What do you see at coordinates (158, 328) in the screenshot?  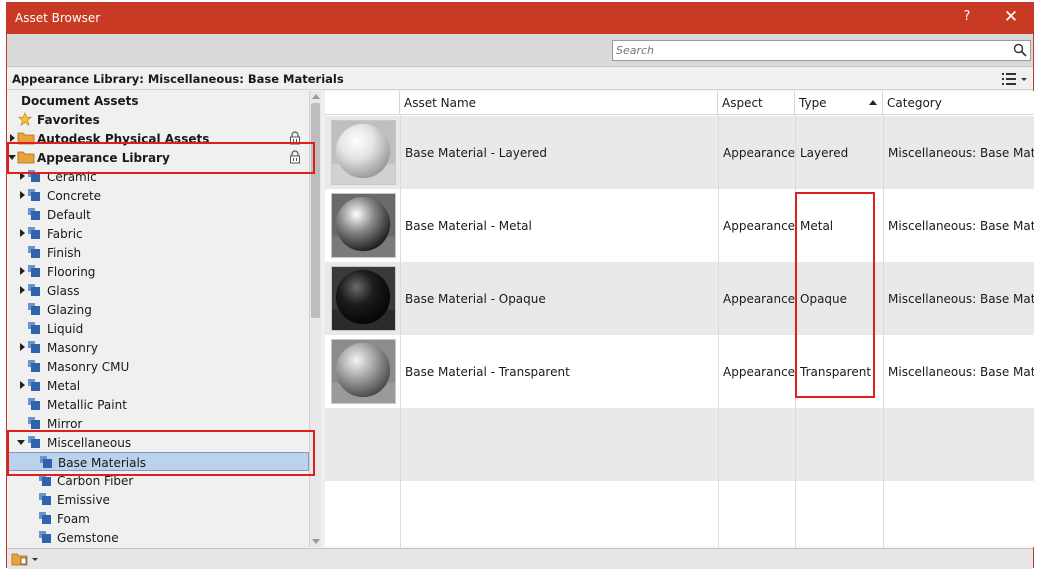 I see `tree-item-liquid: Liquid` at bounding box center [158, 328].